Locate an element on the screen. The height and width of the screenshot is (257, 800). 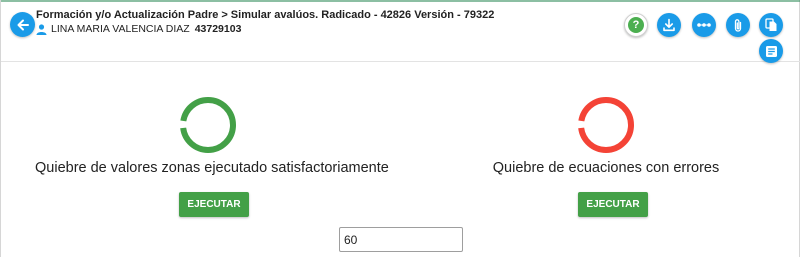
attach-button is located at coordinates (738, 25).